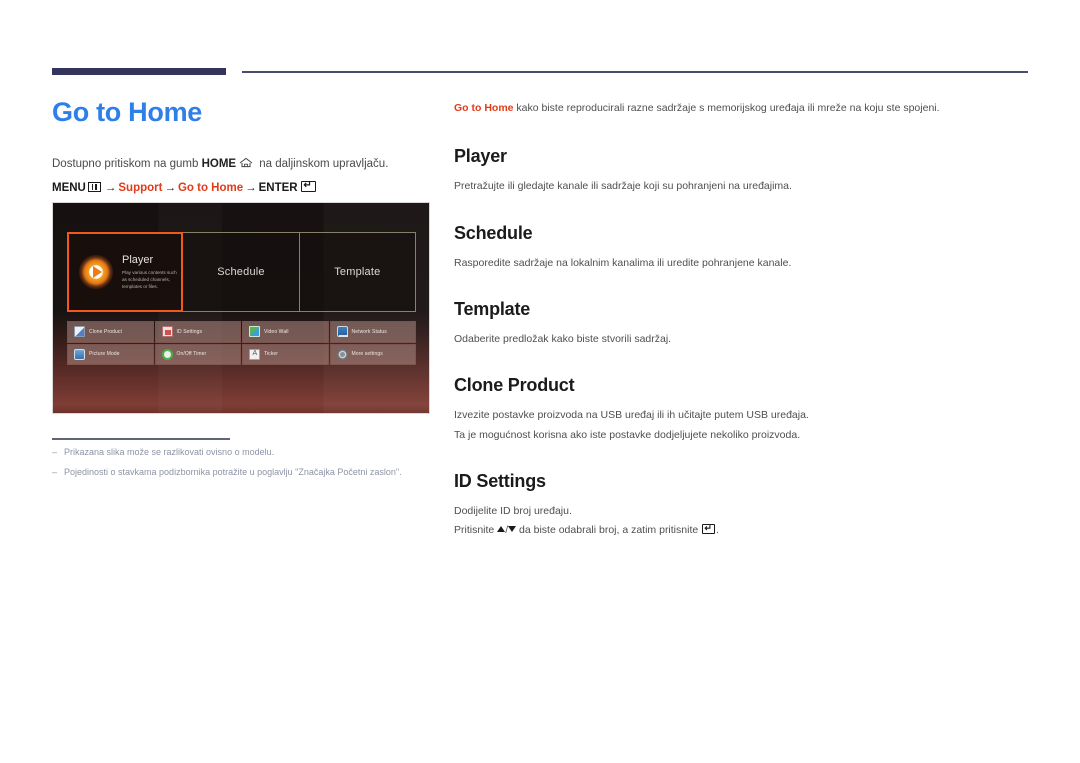 The image size is (1080, 763). What do you see at coordinates (369, 331) in the screenshot?
I see `tile-network-status-label: Network Status` at bounding box center [369, 331].